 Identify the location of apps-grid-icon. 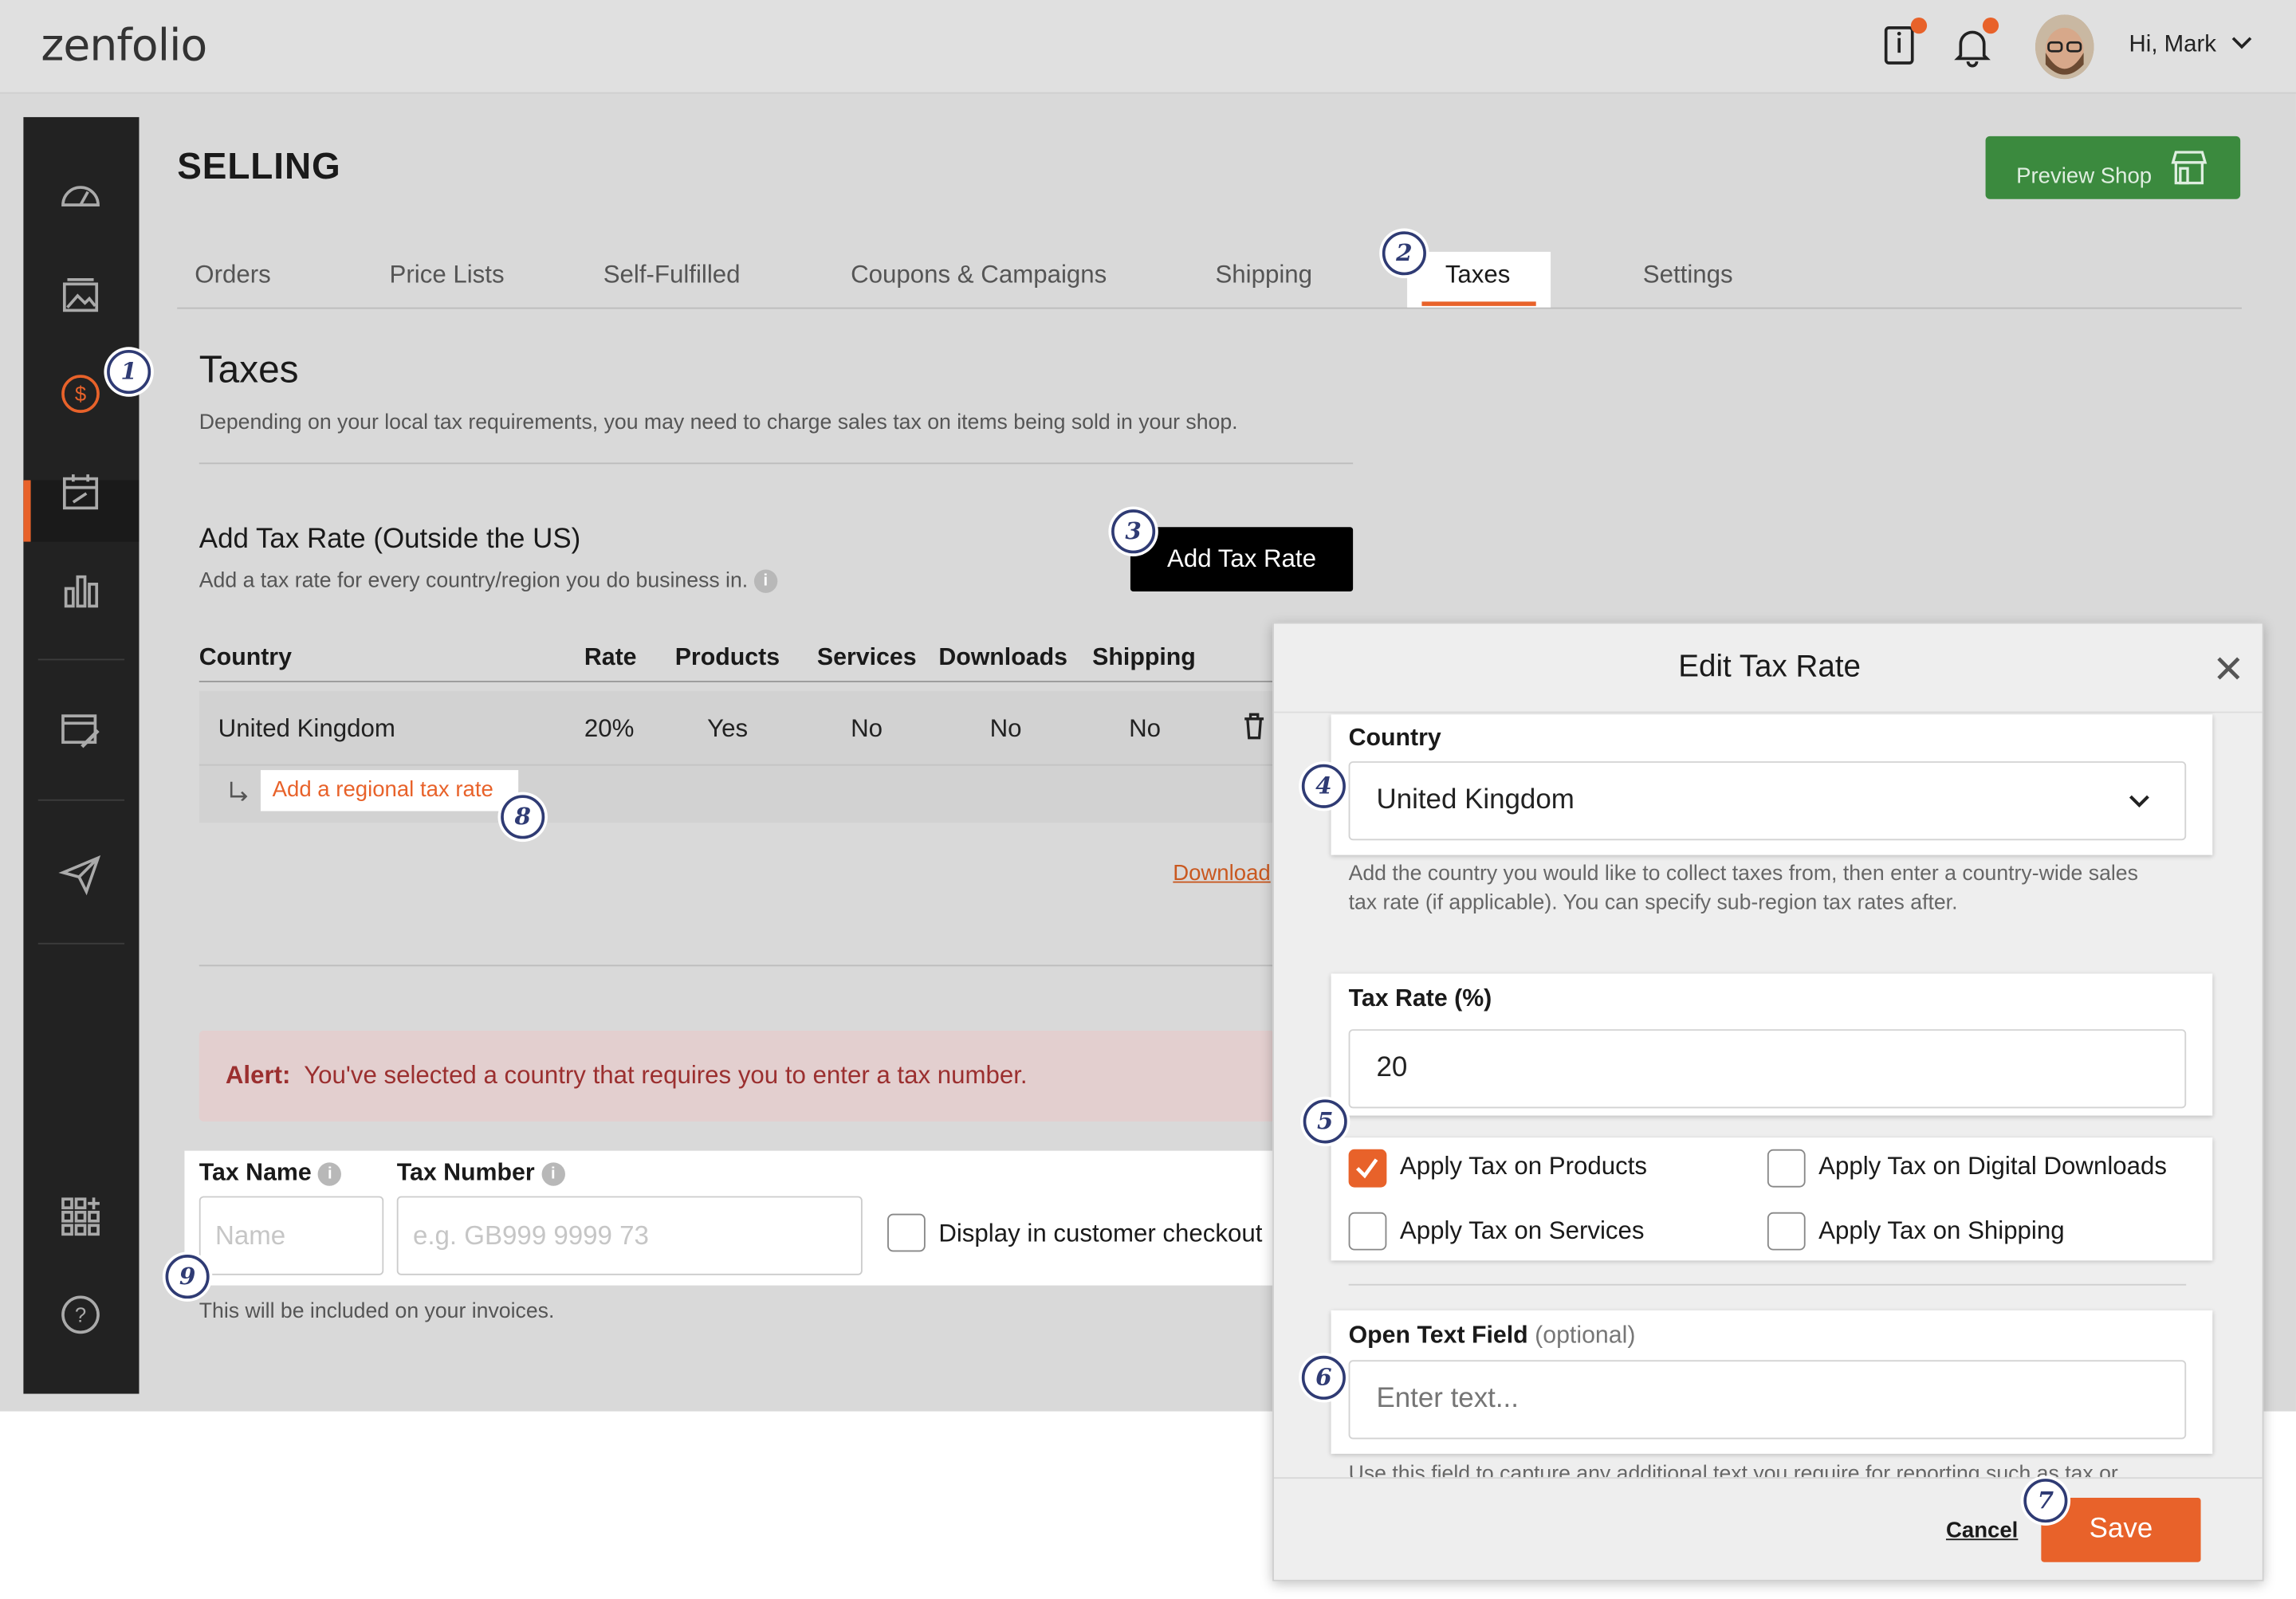
(80, 1217).